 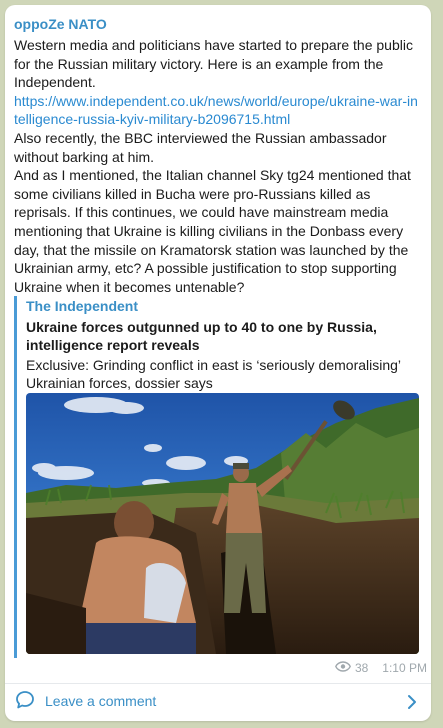 What do you see at coordinates (218, 702) in the screenshot?
I see `leave-comment-button: Leave a comment` at bounding box center [218, 702].